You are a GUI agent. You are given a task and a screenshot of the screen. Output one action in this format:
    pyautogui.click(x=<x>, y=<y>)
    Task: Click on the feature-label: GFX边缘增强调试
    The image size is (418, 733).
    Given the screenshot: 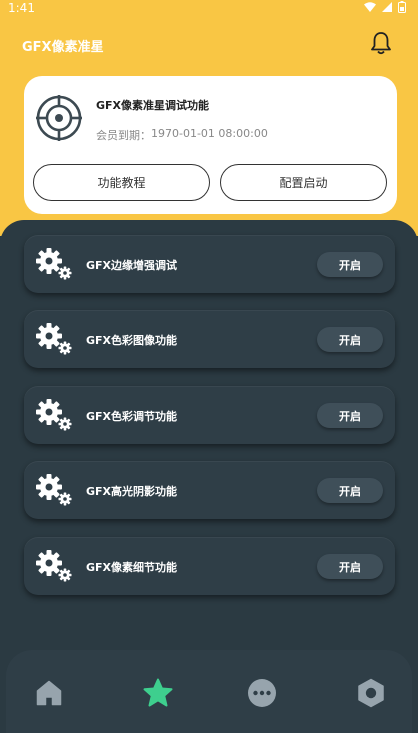 What is the action you would take?
    pyautogui.click(x=132, y=265)
    